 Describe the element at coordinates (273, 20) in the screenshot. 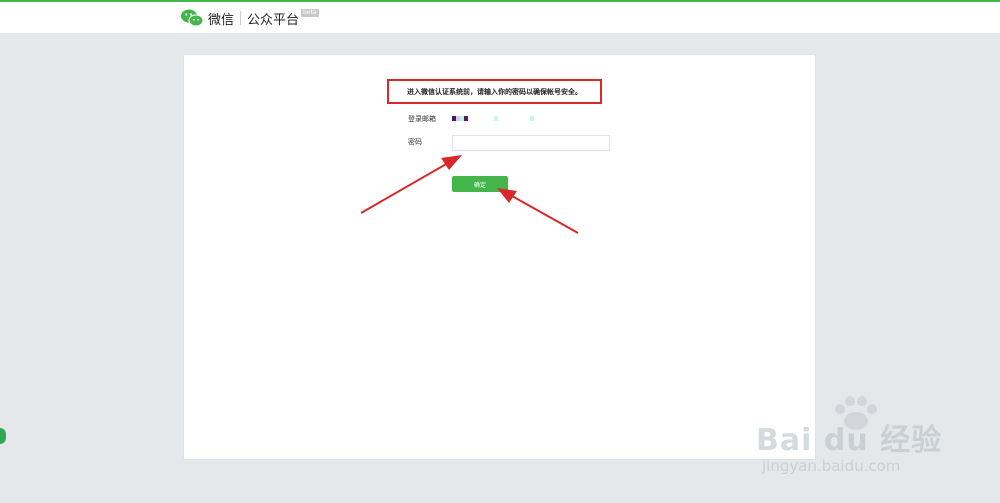

I see `product-name: 公众平台` at that location.